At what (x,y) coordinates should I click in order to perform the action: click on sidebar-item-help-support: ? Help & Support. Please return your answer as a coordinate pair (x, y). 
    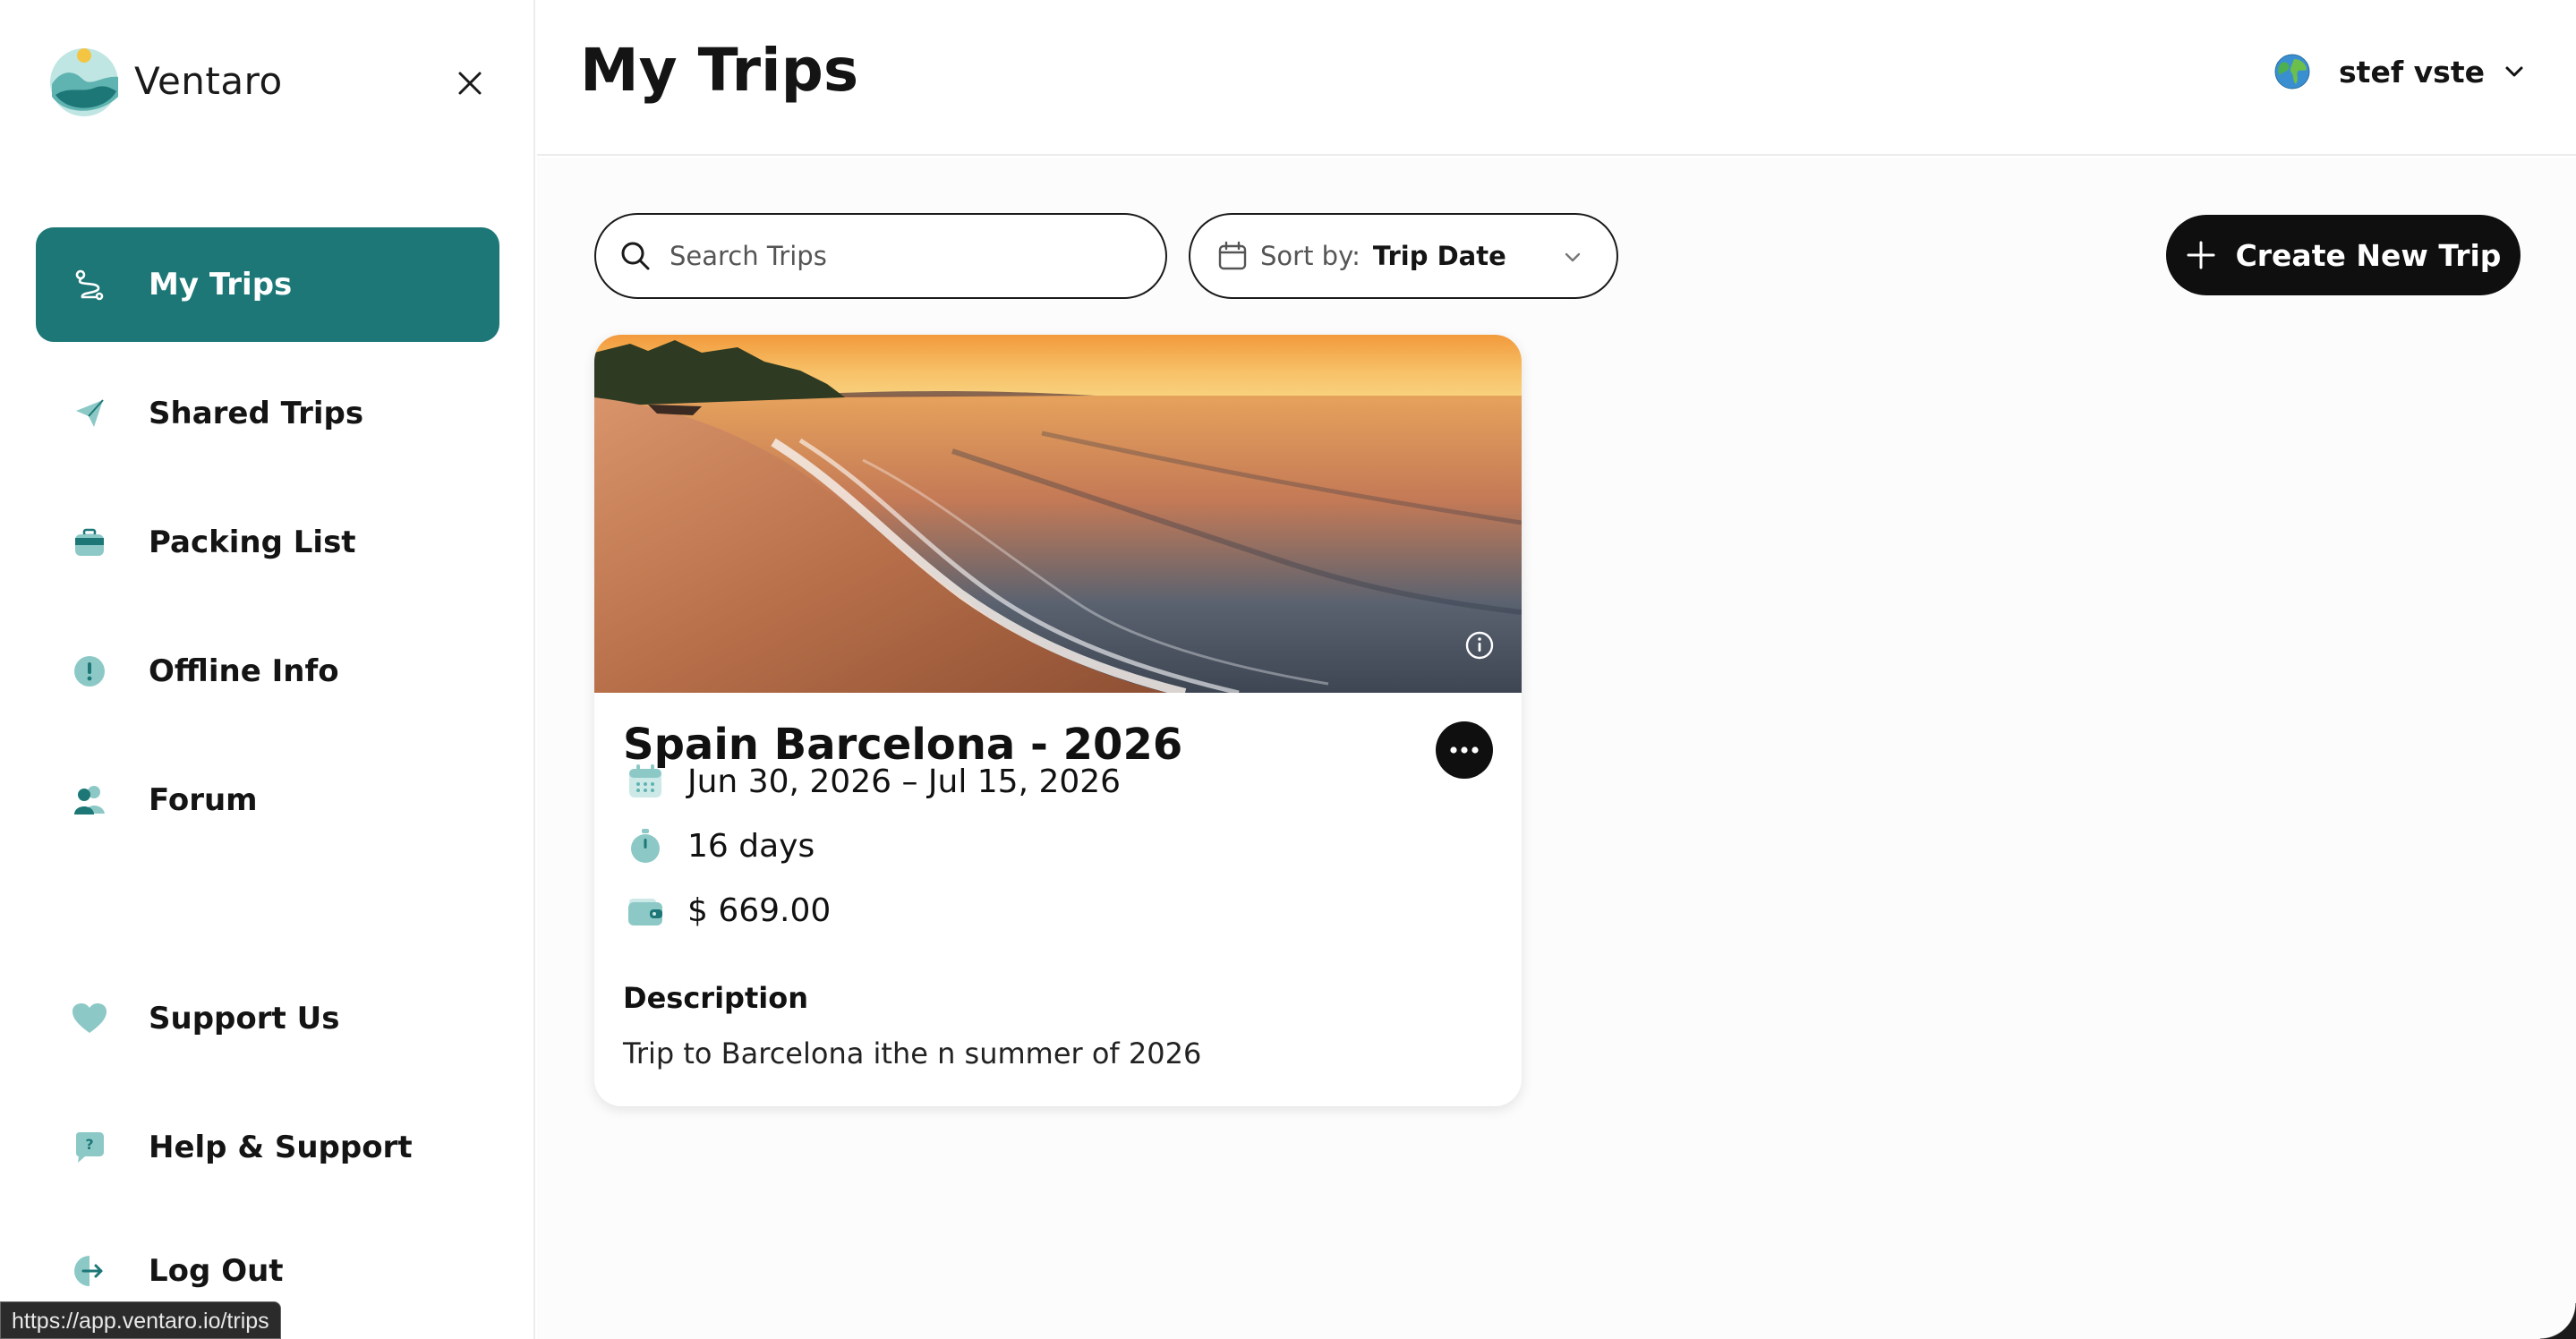
    Looking at the image, I should click on (267, 1147).